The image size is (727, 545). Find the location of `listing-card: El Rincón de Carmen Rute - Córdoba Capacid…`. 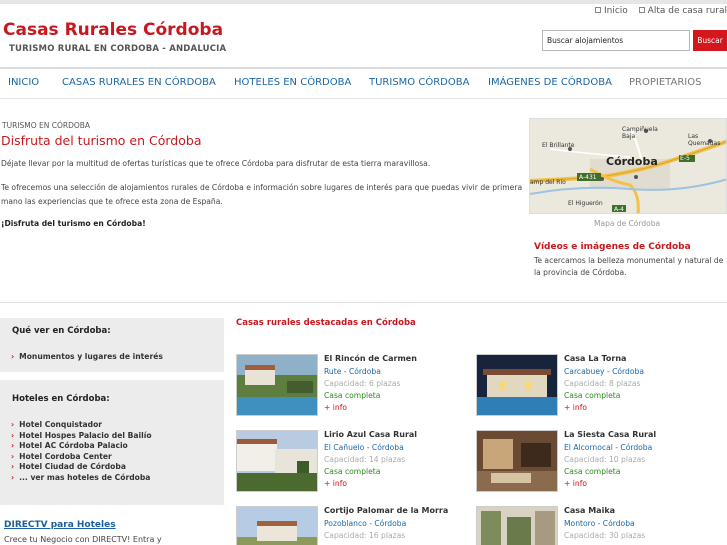

listing-card: El Rincón de Carmen Rute - Córdoba Capacid… is located at coordinates (356, 387).